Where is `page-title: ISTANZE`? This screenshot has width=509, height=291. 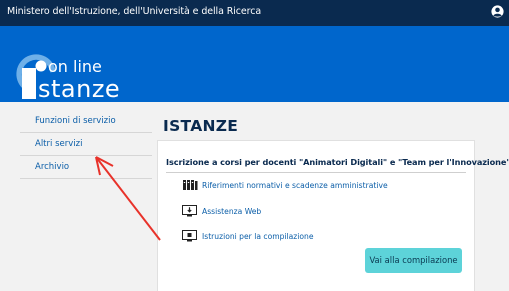 page-title: ISTANZE is located at coordinates (201, 126).